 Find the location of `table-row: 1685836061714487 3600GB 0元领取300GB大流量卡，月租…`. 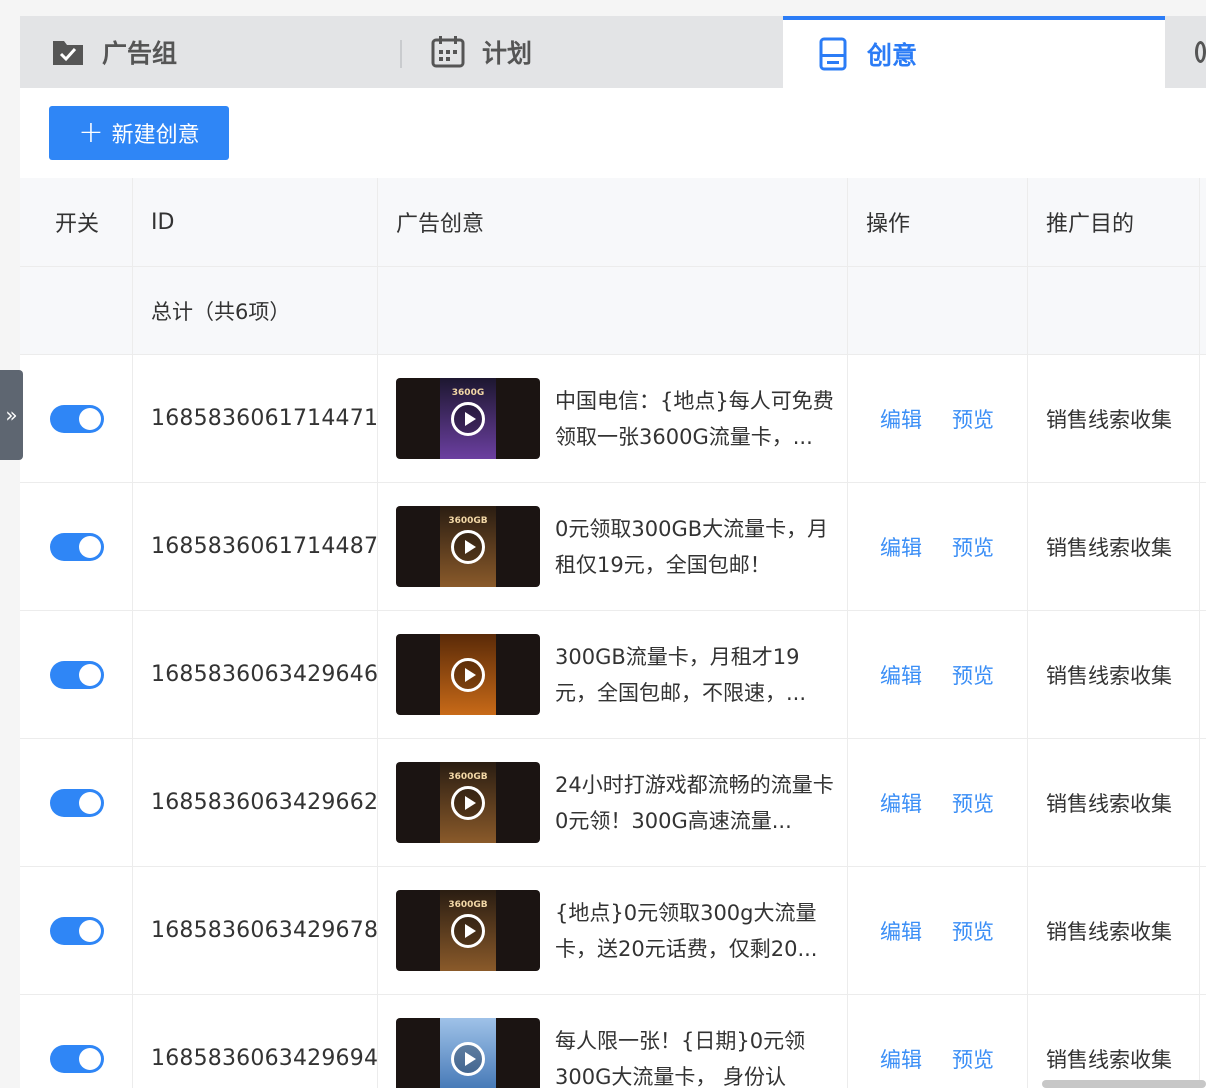

table-row: 1685836061714487 3600GB 0元领取300GB大流量卡，月租… is located at coordinates (613, 547).